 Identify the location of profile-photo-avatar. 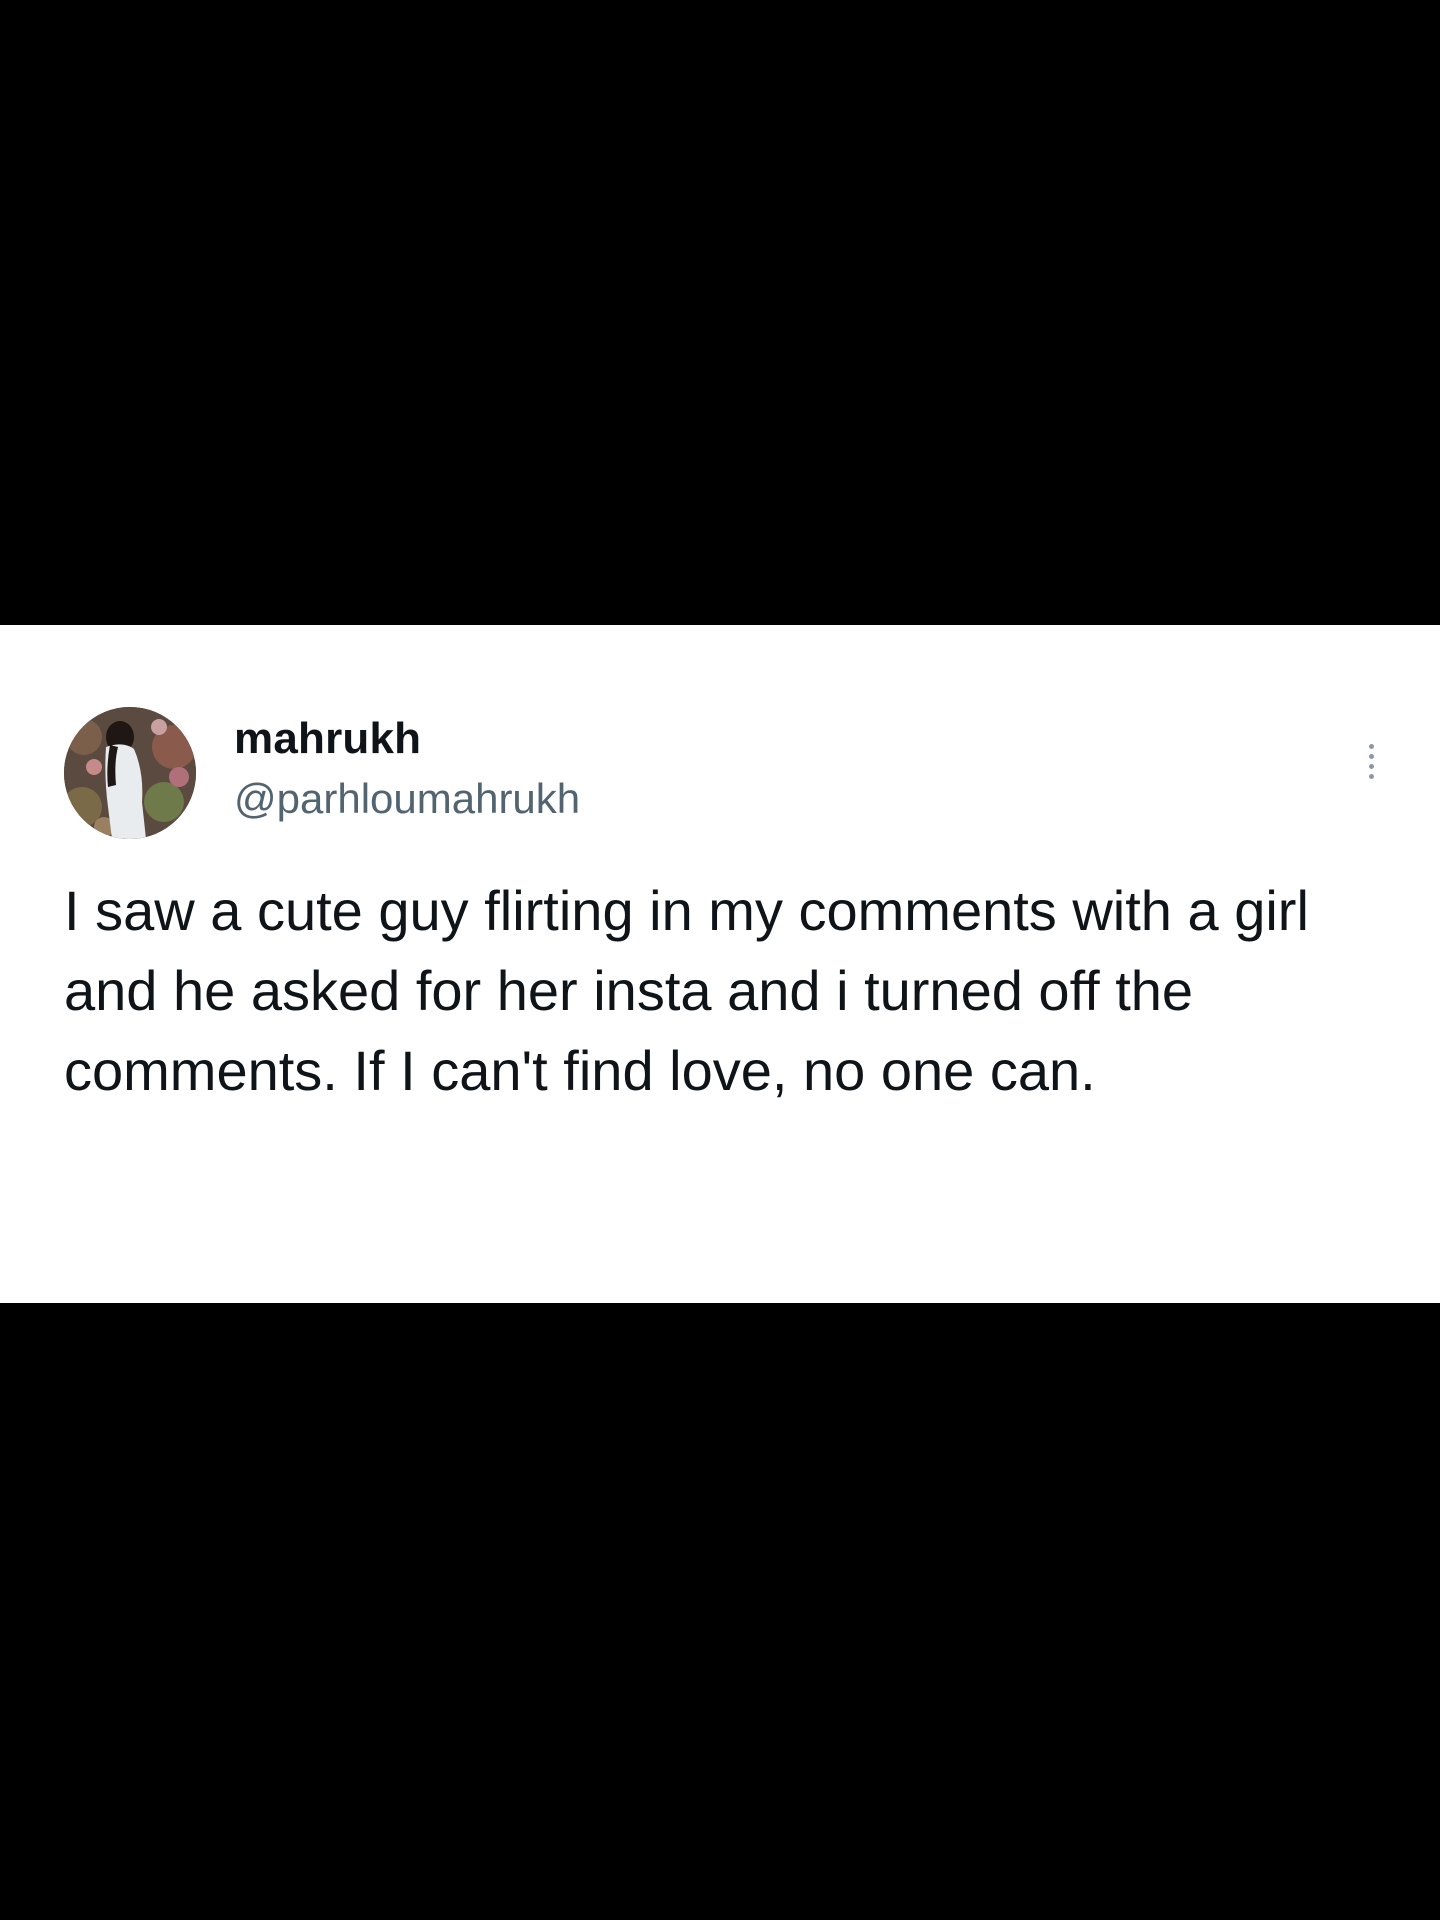
(130, 773).